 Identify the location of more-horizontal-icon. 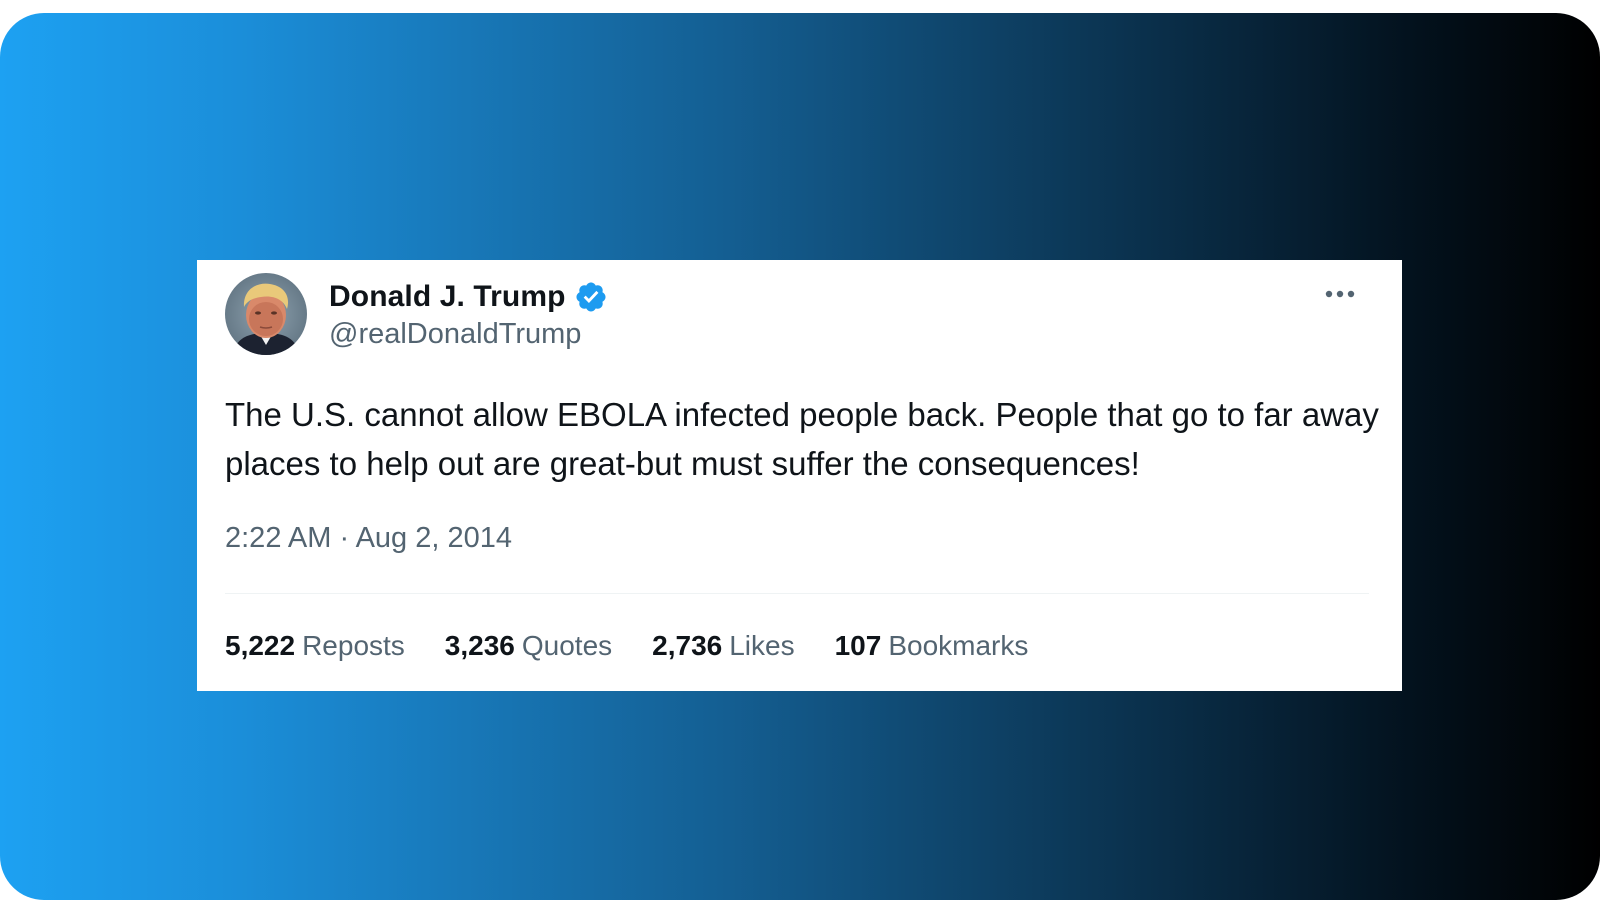
(1340, 294).